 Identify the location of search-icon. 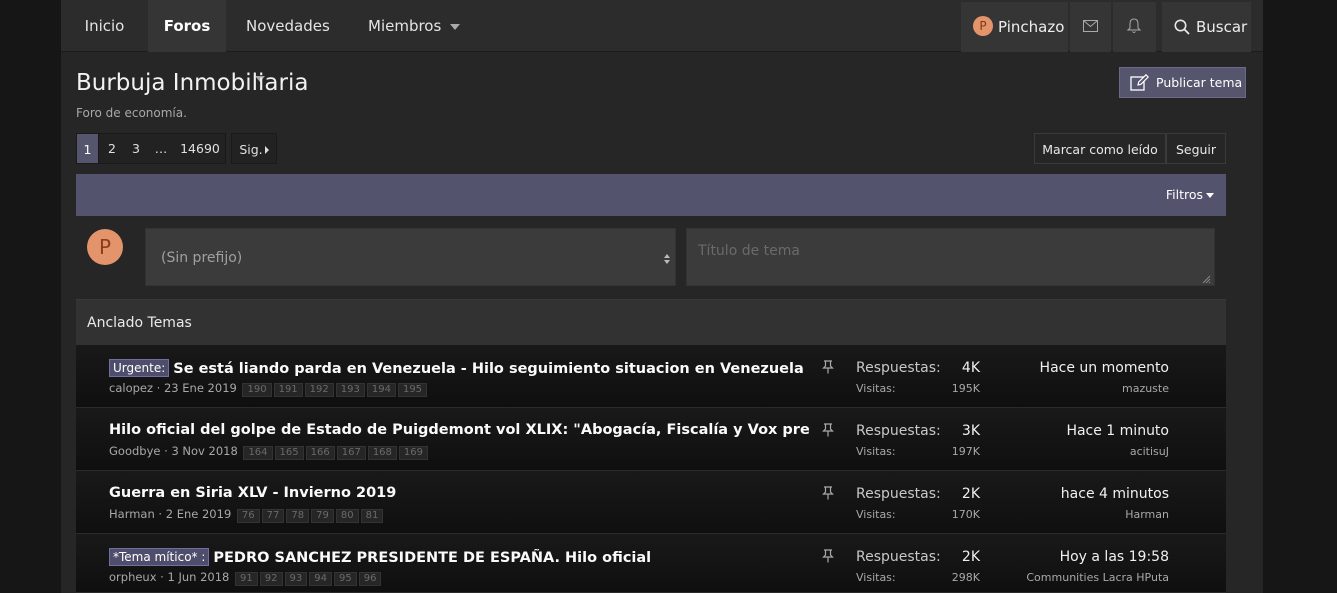
(1182, 27).